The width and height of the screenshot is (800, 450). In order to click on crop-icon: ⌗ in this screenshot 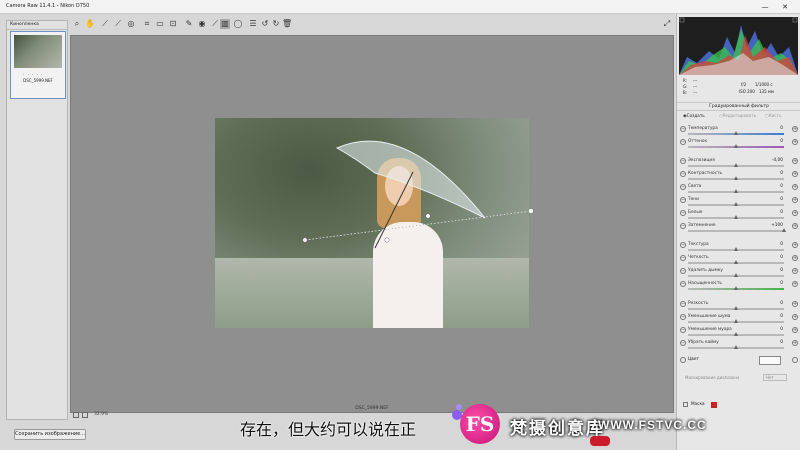, I will do `click(147, 24)`.